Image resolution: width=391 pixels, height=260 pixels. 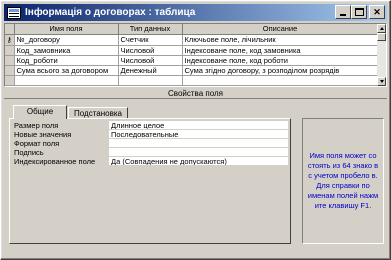 I want to click on property-row: Размер поля Длинное целое, so click(x=151, y=125).